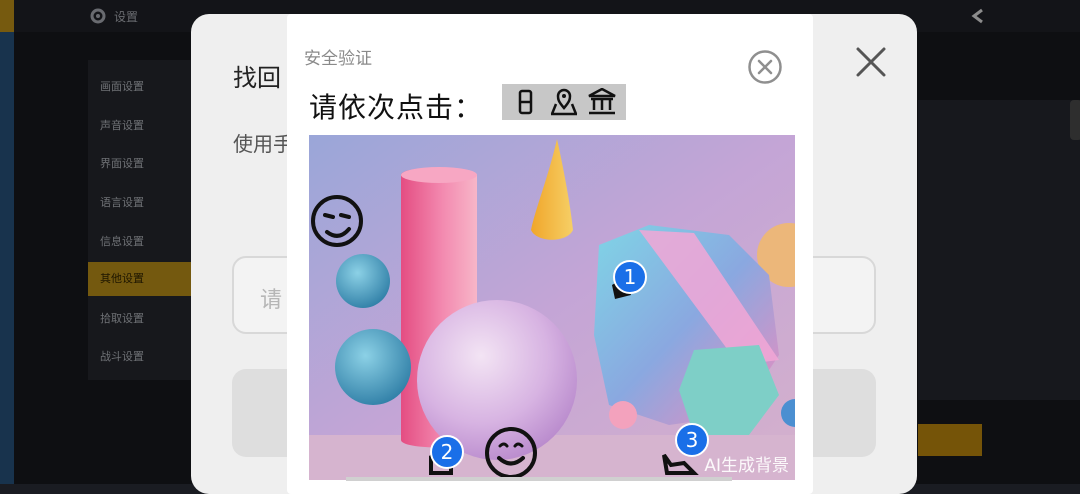 Image resolution: width=1080 pixels, height=494 pixels. Describe the element at coordinates (396, 107) in the screenshot. I see `captcha-instruction: 请依次点击：` at that location.